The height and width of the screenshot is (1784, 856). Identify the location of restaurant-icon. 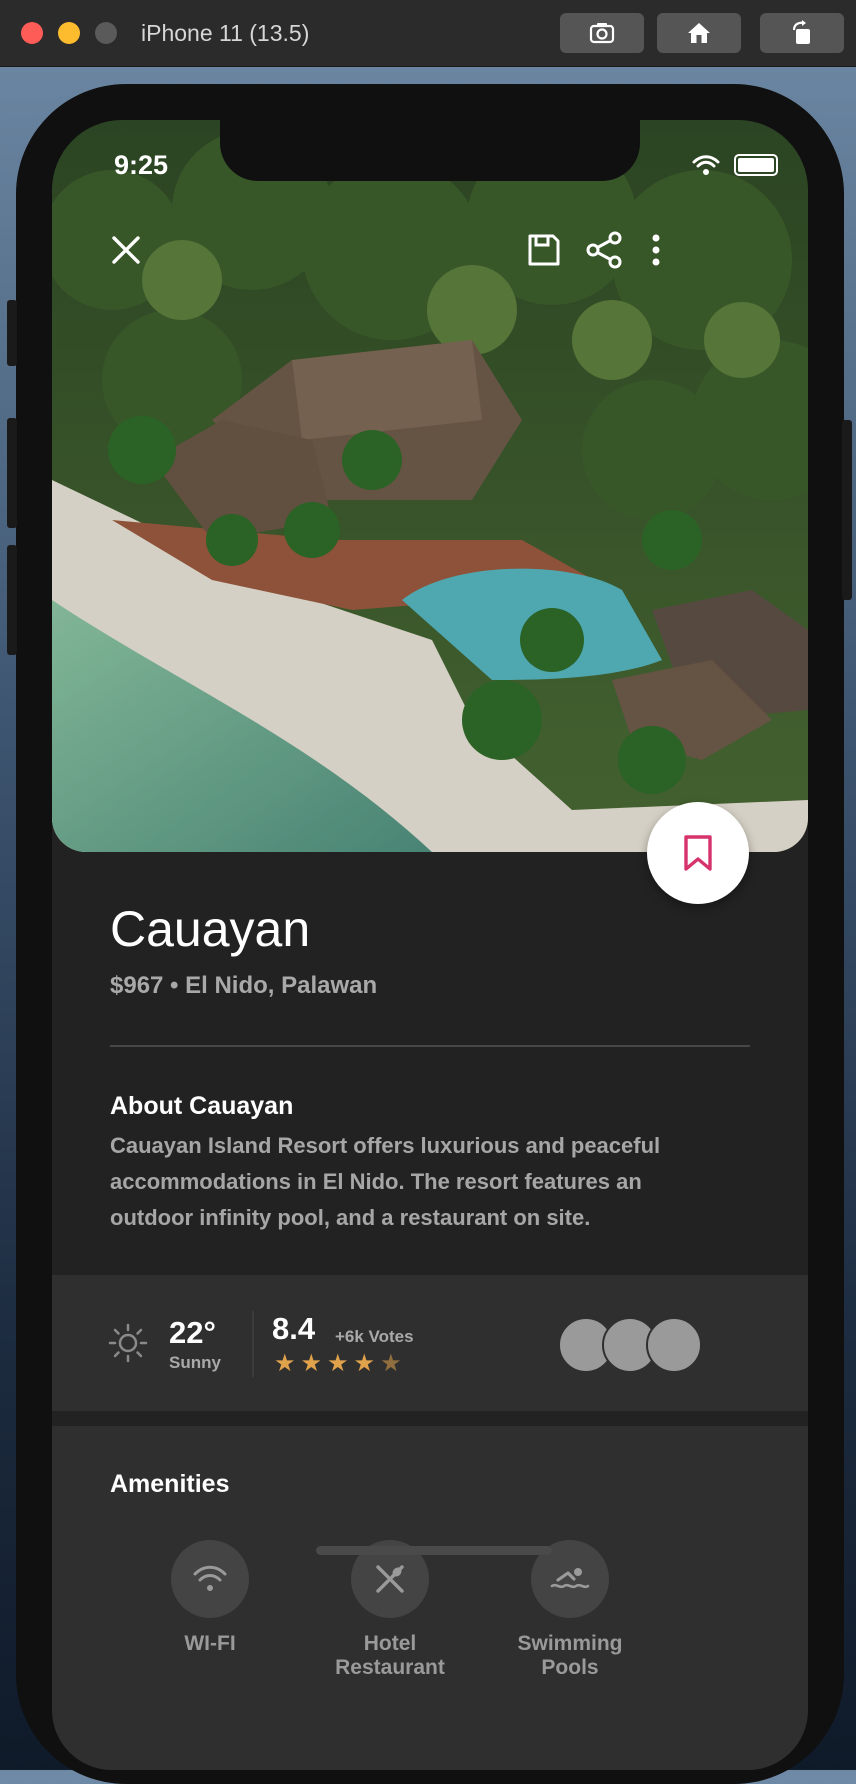
(390, 1579).